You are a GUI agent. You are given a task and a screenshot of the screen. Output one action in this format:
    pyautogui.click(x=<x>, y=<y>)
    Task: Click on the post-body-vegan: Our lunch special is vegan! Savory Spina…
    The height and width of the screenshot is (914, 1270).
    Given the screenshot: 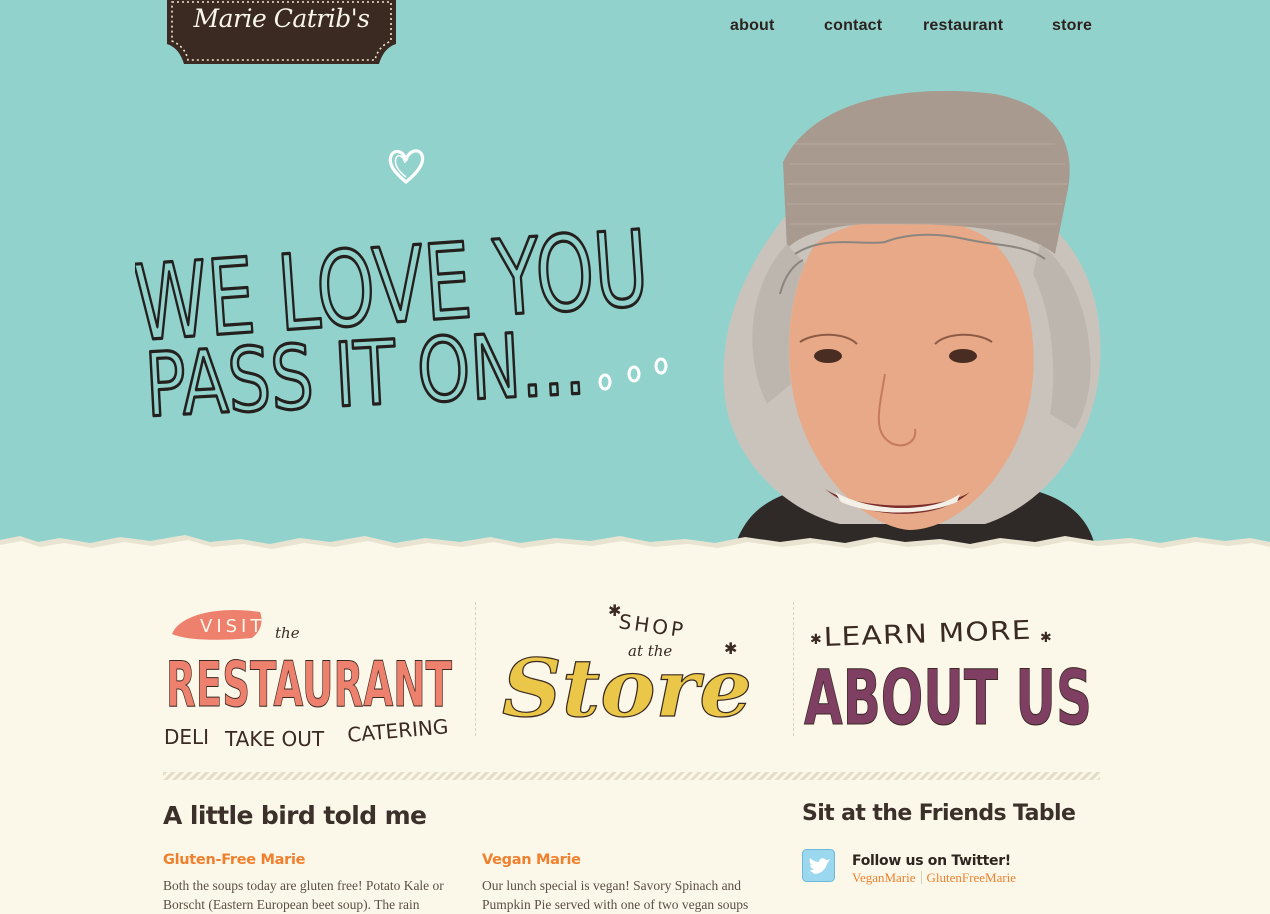 What is the action you would take?
    pyautogui.click(x=615, y=895)
    